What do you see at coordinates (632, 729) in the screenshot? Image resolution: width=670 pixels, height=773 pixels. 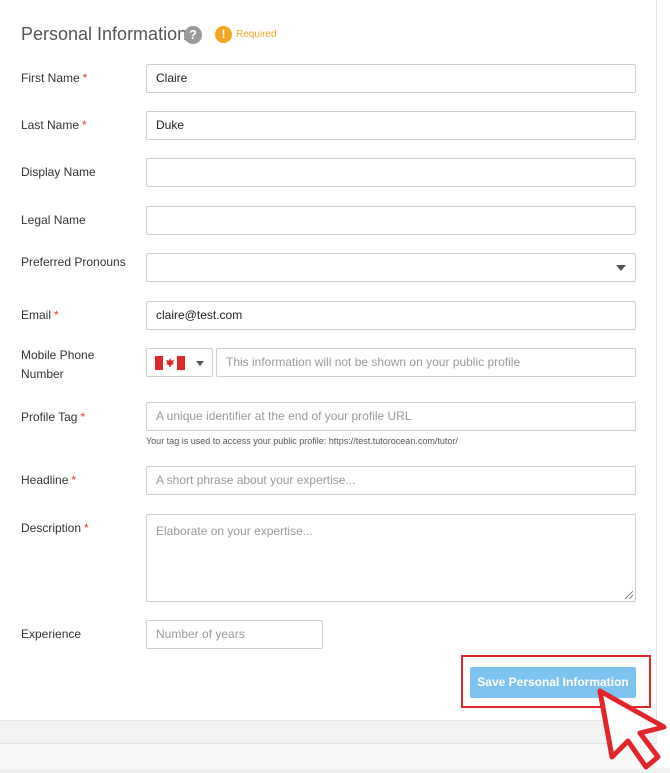 I see `pointer-cursor-icon` at bounding box center [632, 729].